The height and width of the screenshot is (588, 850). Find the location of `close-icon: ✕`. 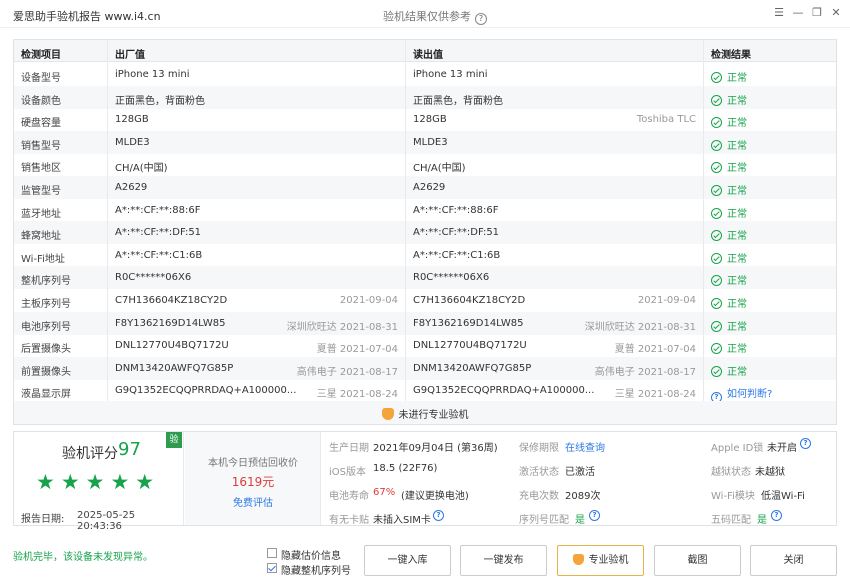

close-icon: ✕ is located at coordinates (836, 13).